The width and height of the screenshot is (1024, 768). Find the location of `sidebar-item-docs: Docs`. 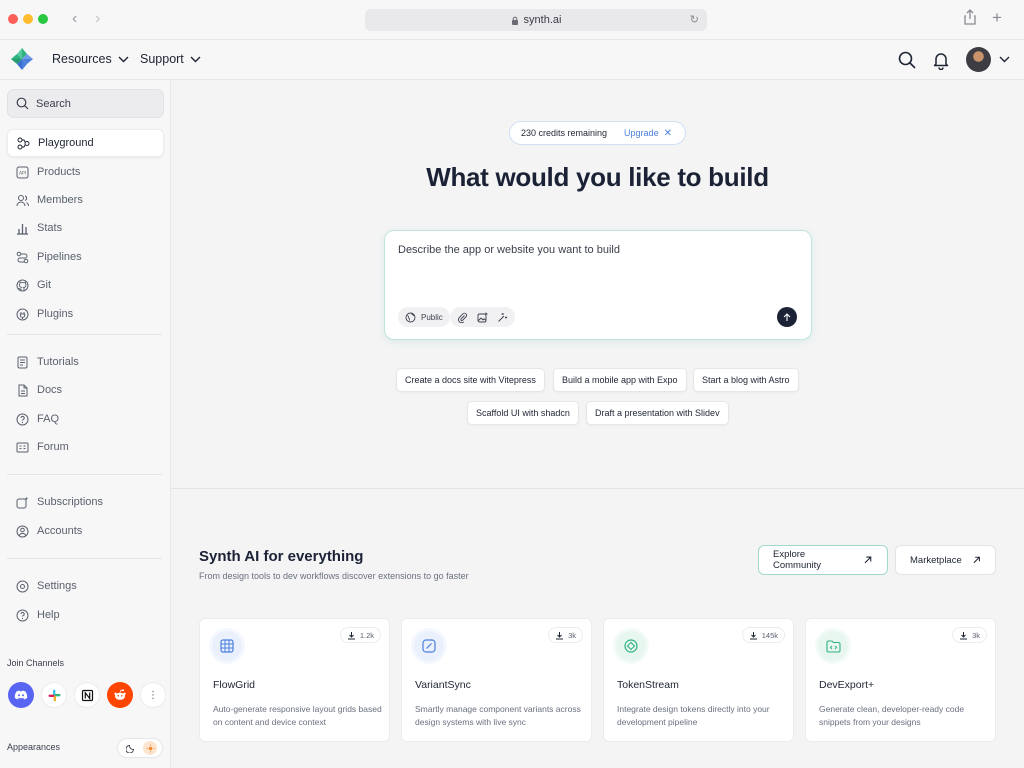

sidebar-item-docs: Docs is located at coordinates (85, 390).